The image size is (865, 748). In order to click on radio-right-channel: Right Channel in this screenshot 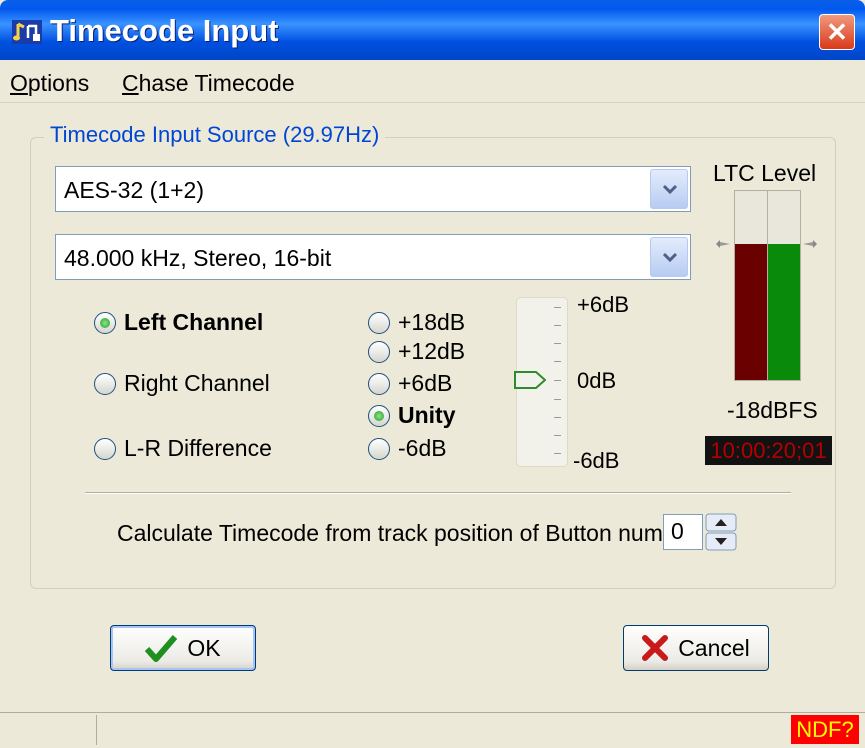, I will do `click(182, 383)`.